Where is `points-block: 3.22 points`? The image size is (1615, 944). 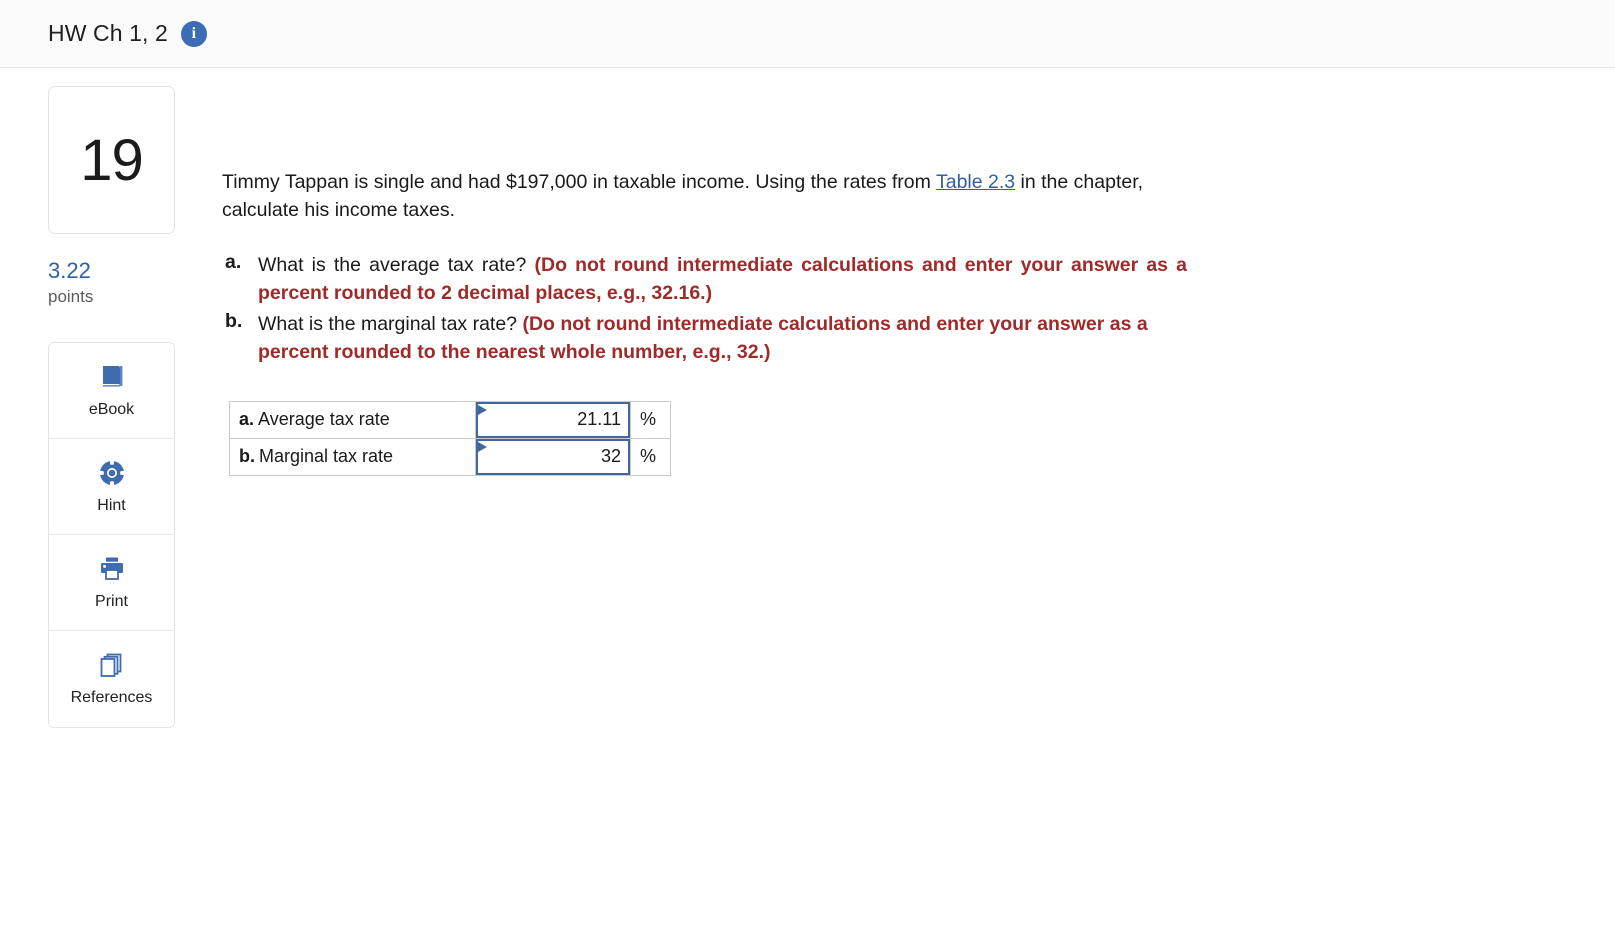 points-block: 3.22 points is located at coordinates (111, 284).